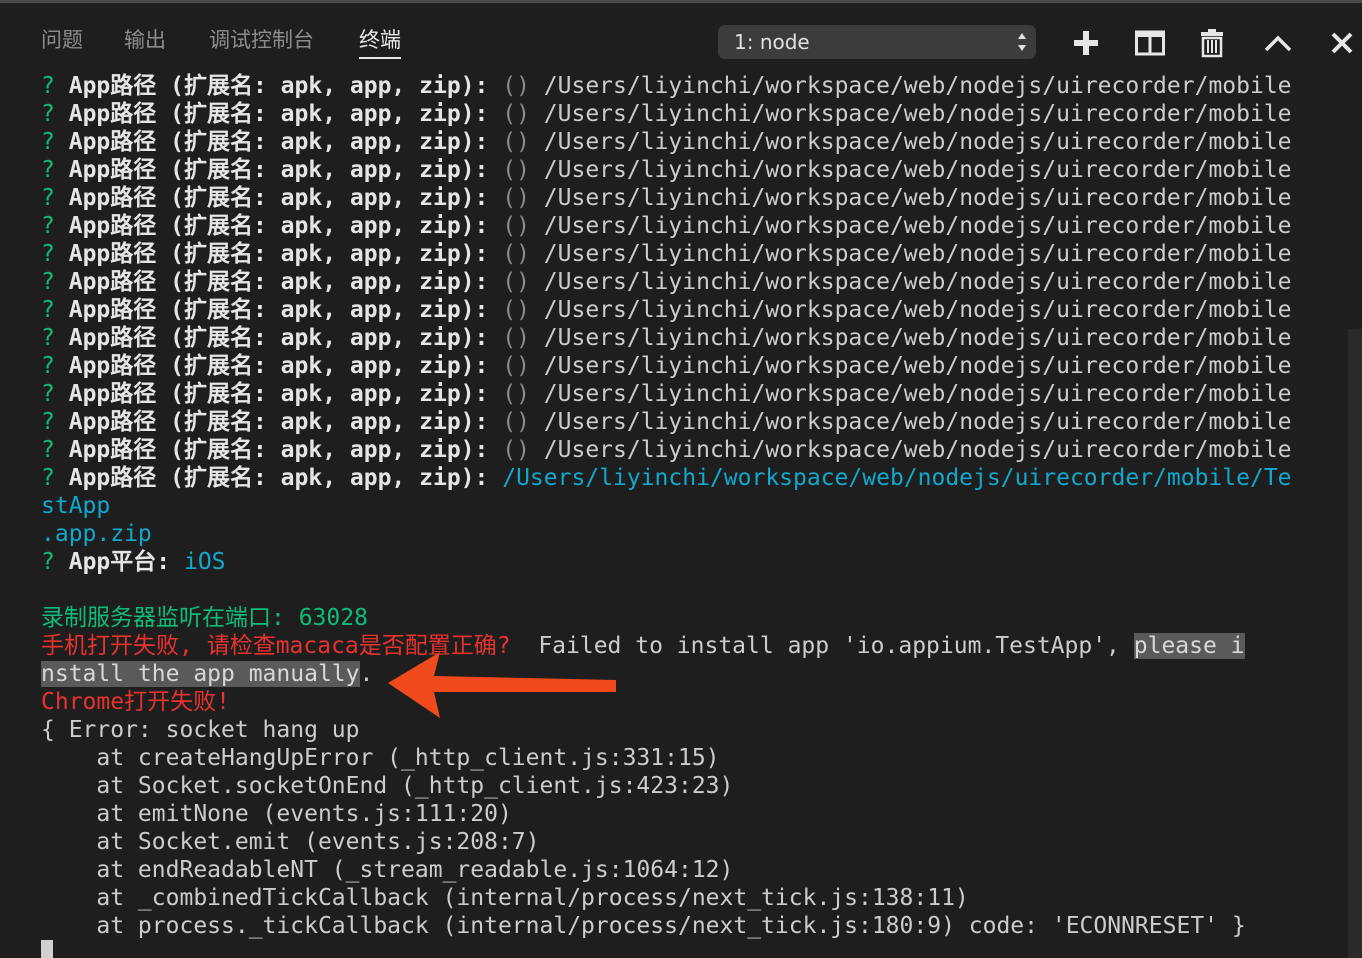 The width and height of the screenshot is (1362, 958). I want to click on terminal-select-value: 1: node, so click(772, 42).